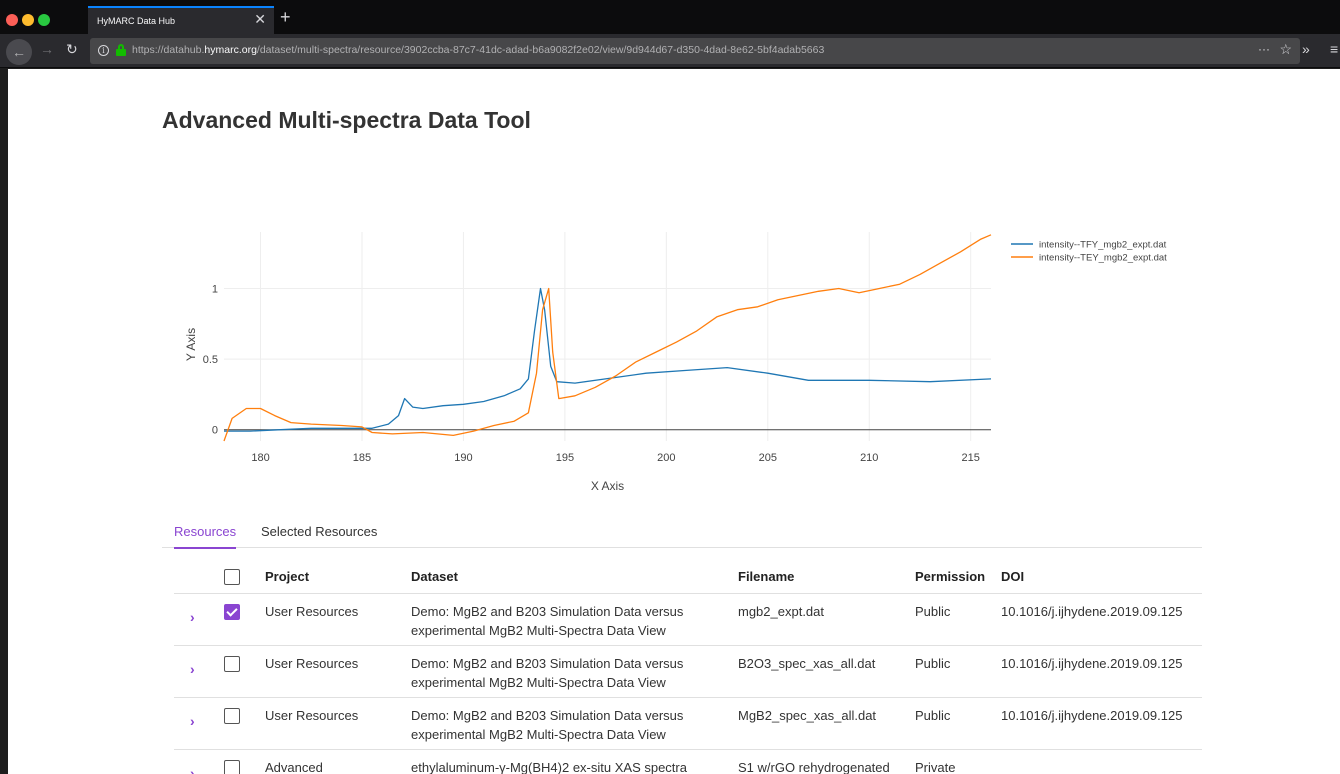 The image size is (1340, 774). Describe the element at coordinates (565, 458) in the screenshot. I see `x-tick-label: 195` at that location.